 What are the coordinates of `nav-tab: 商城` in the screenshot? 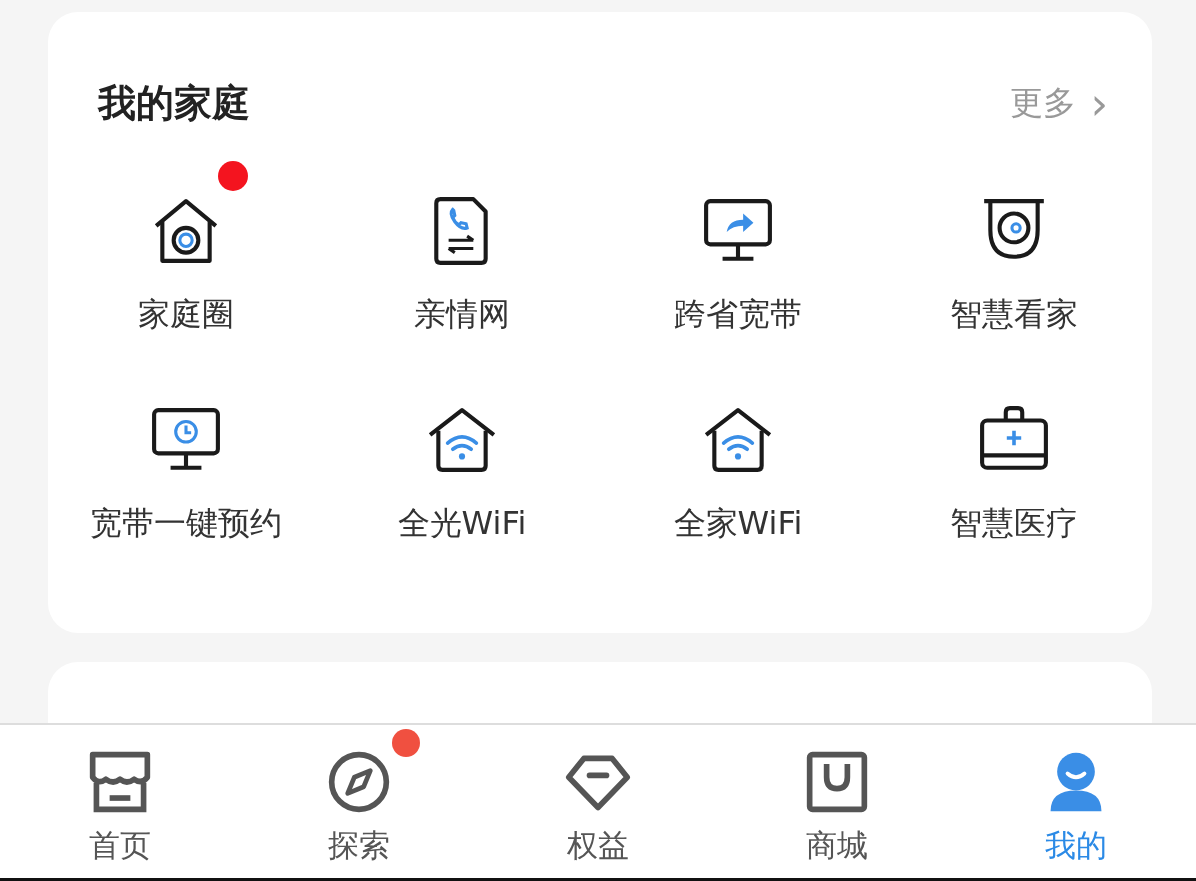 It's located at (837, 801).